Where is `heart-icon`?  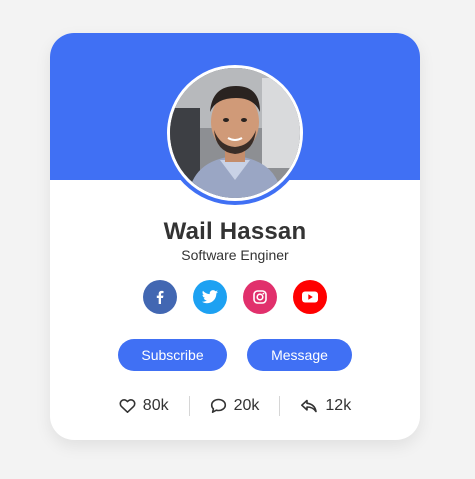
heart-icon is located at coordinates (127, 405).